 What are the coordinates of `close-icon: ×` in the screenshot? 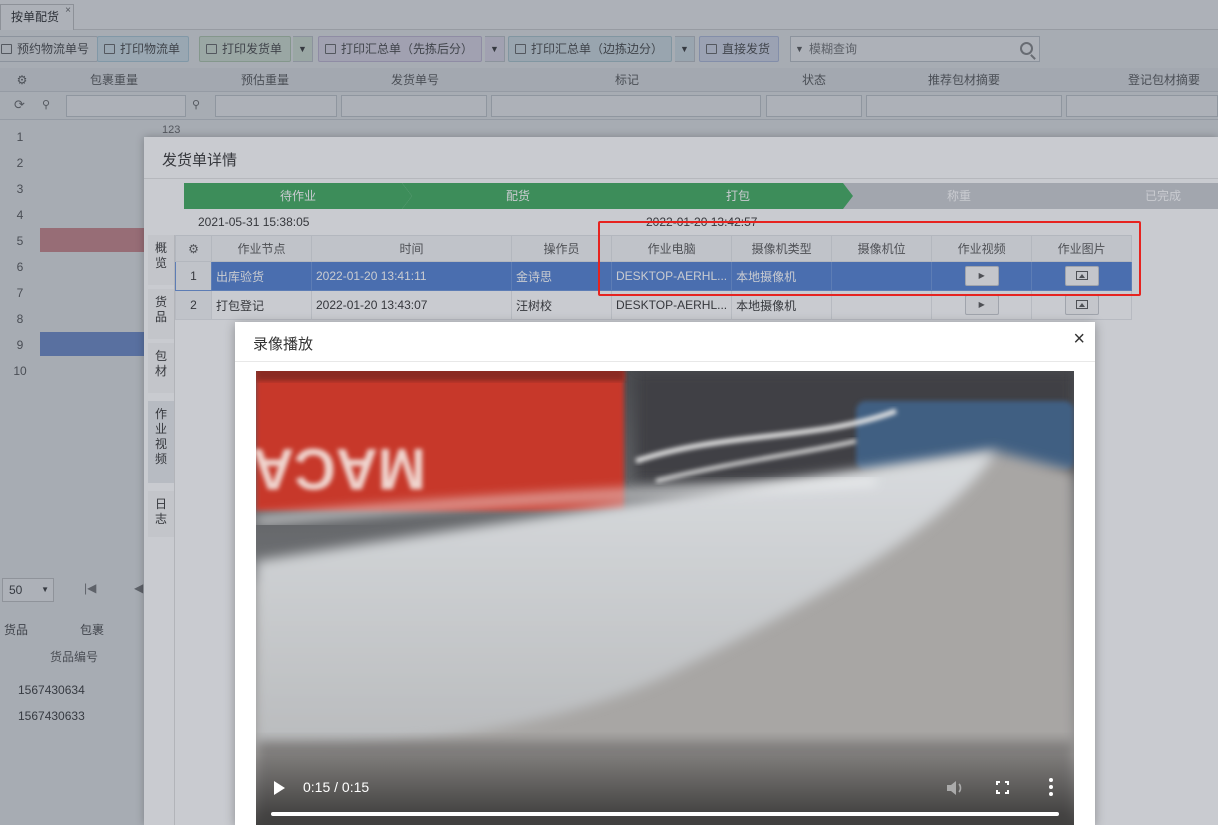 It's located at (1079, 339).